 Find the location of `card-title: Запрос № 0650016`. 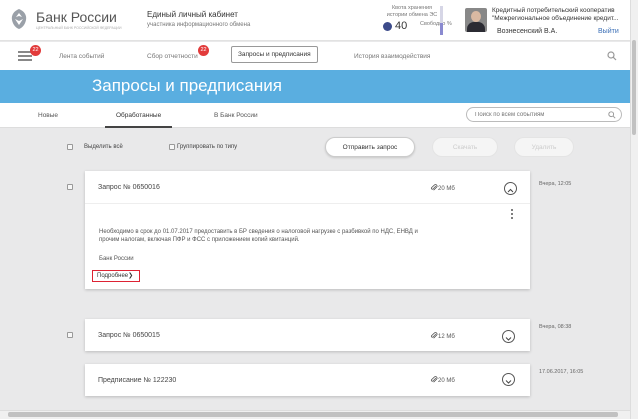

card-title: Запрос № 0650016 is located at coordinates (129, 187).